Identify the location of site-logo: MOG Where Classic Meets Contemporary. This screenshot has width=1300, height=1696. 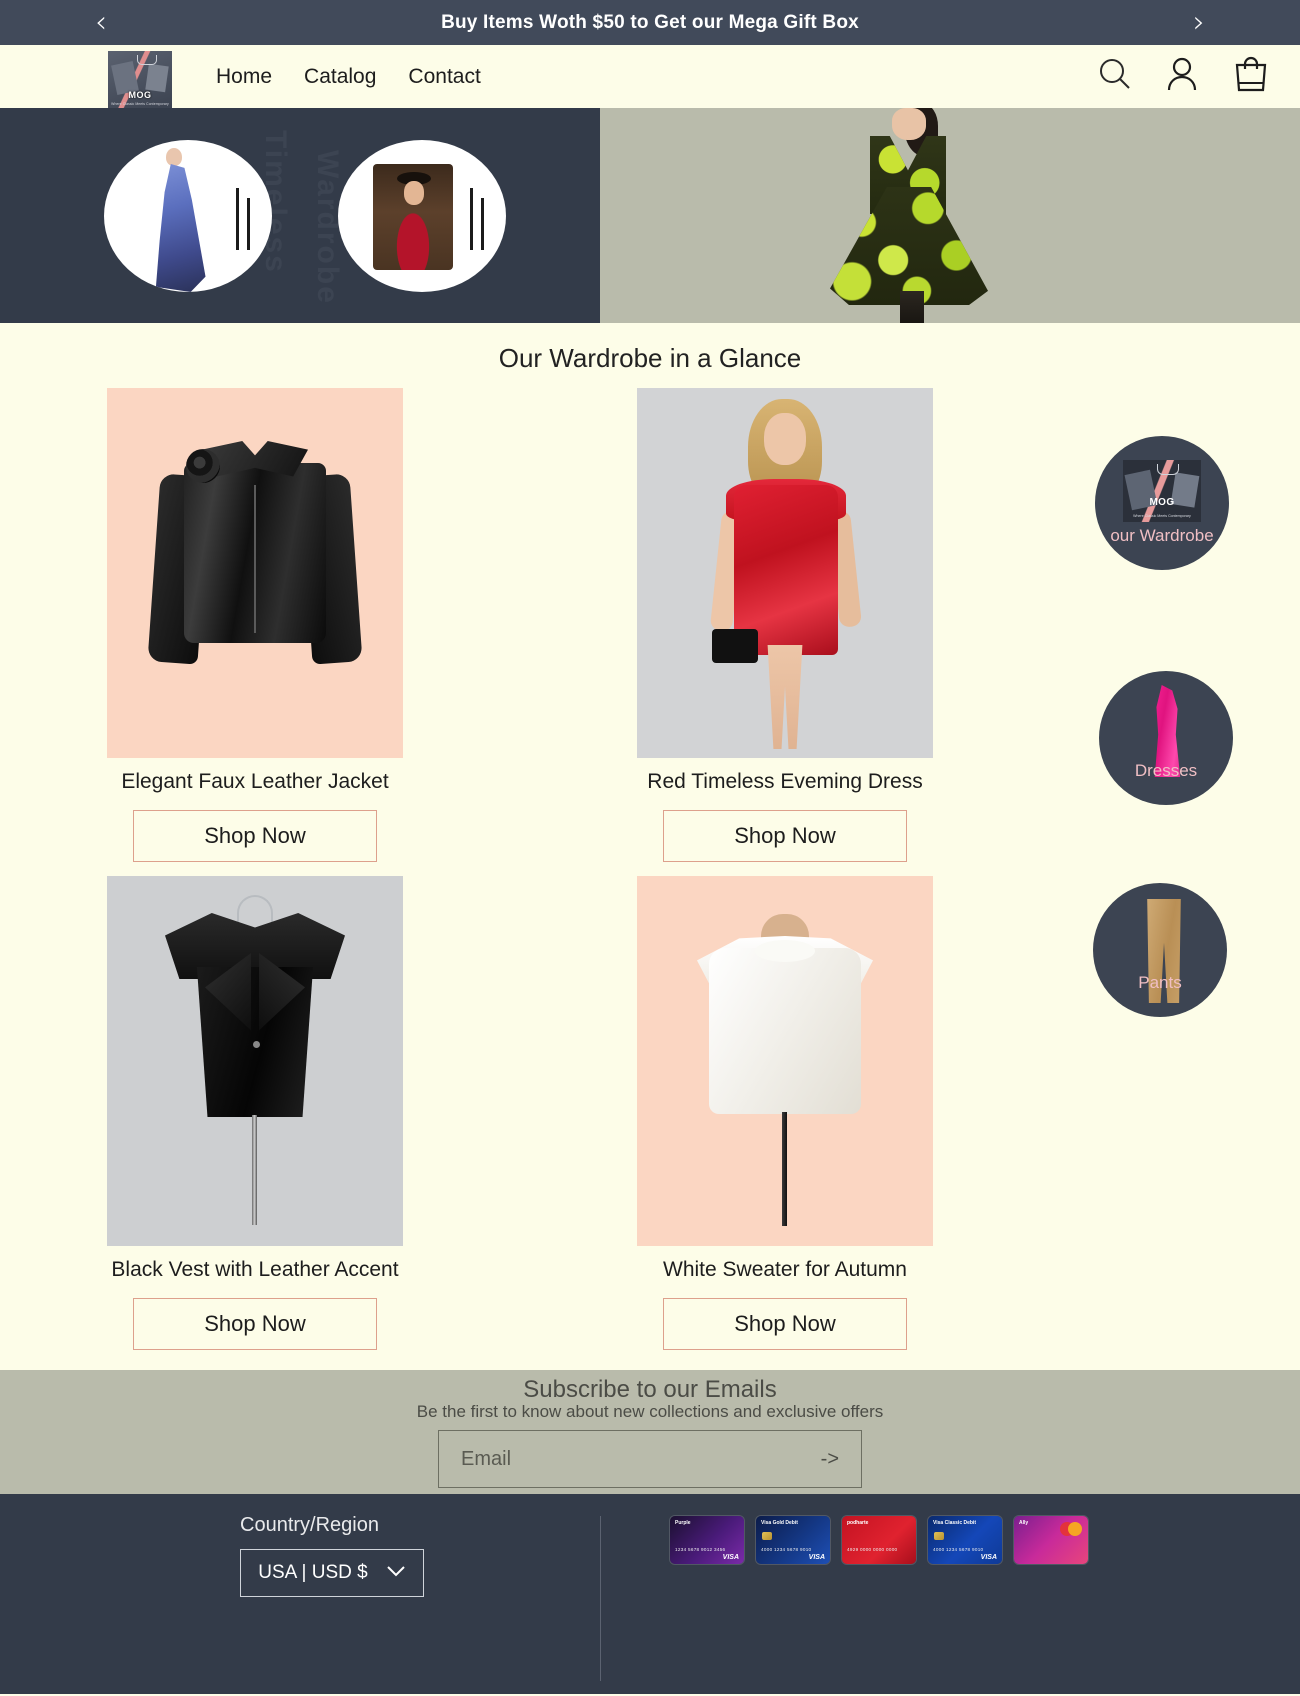
(140, 80).